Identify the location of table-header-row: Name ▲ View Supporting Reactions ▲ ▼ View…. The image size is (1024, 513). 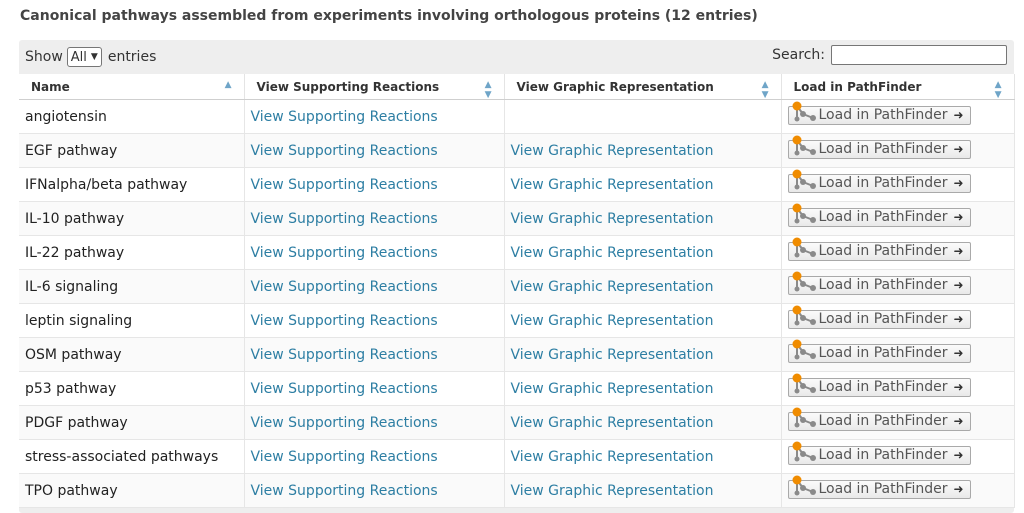
(517, 87).